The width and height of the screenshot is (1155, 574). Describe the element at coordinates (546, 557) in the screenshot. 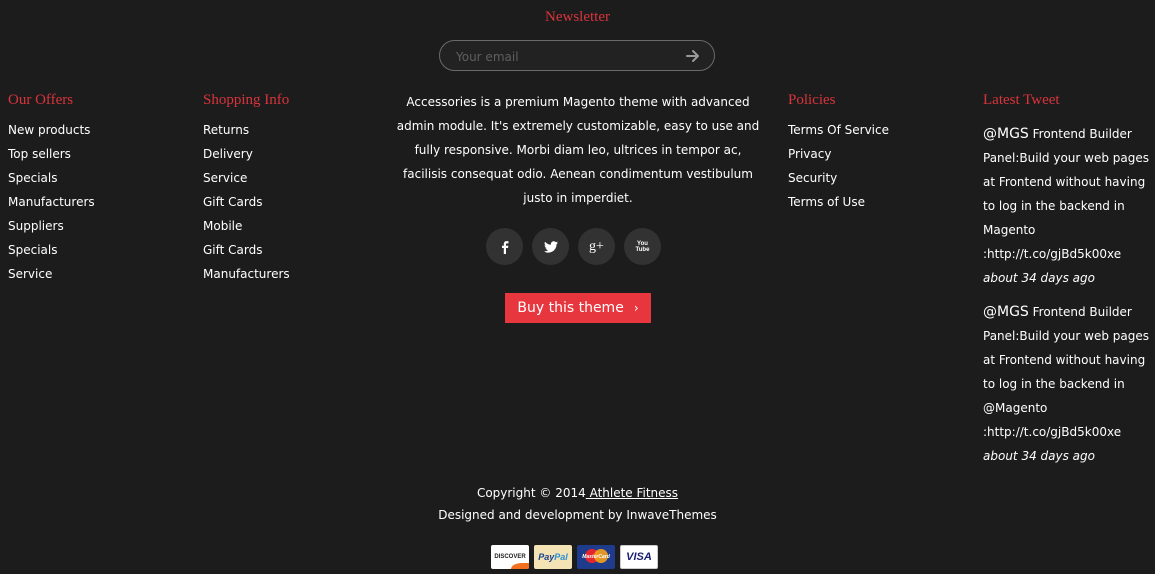

I see `paypal-pay-label: Pay` at that location.